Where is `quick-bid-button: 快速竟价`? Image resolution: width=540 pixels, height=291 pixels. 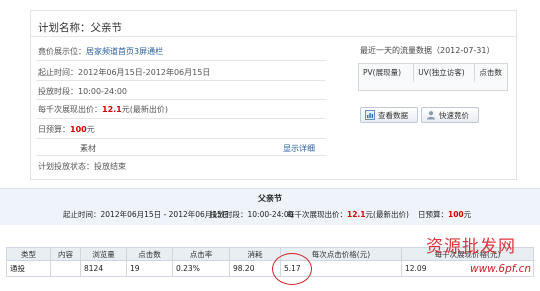 quick-bid-button: 快速竟价 is located at coordinates (450, 115).